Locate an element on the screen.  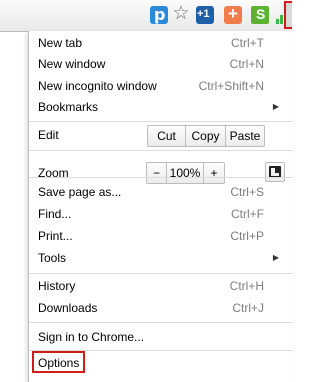
options-highlight-box is located at coordinates (58, 362).